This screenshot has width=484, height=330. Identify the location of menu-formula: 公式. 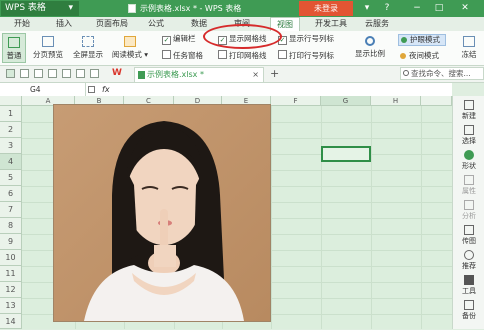
(156, 24).